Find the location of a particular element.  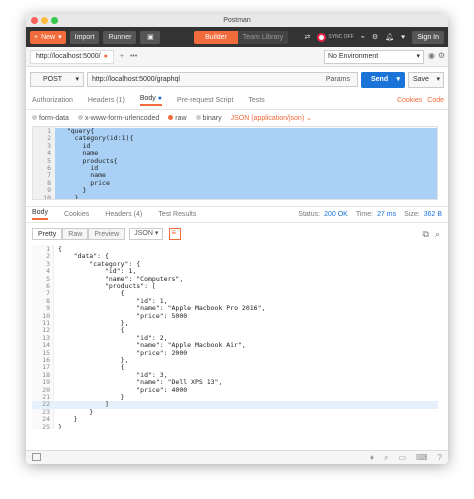

window-plus-icon: ▣ is located at coordinates (150, 37).